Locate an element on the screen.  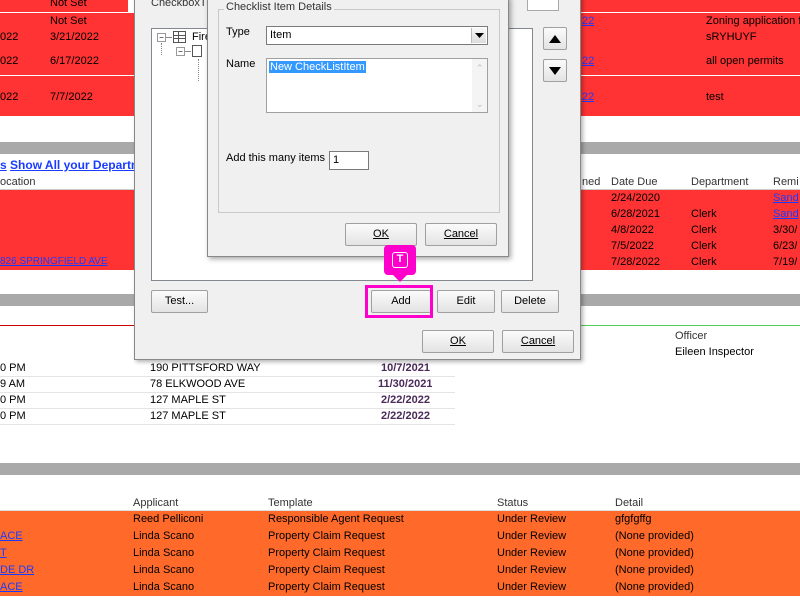
top-row-note: sRYHUYF is located at coordinates (731, 37).